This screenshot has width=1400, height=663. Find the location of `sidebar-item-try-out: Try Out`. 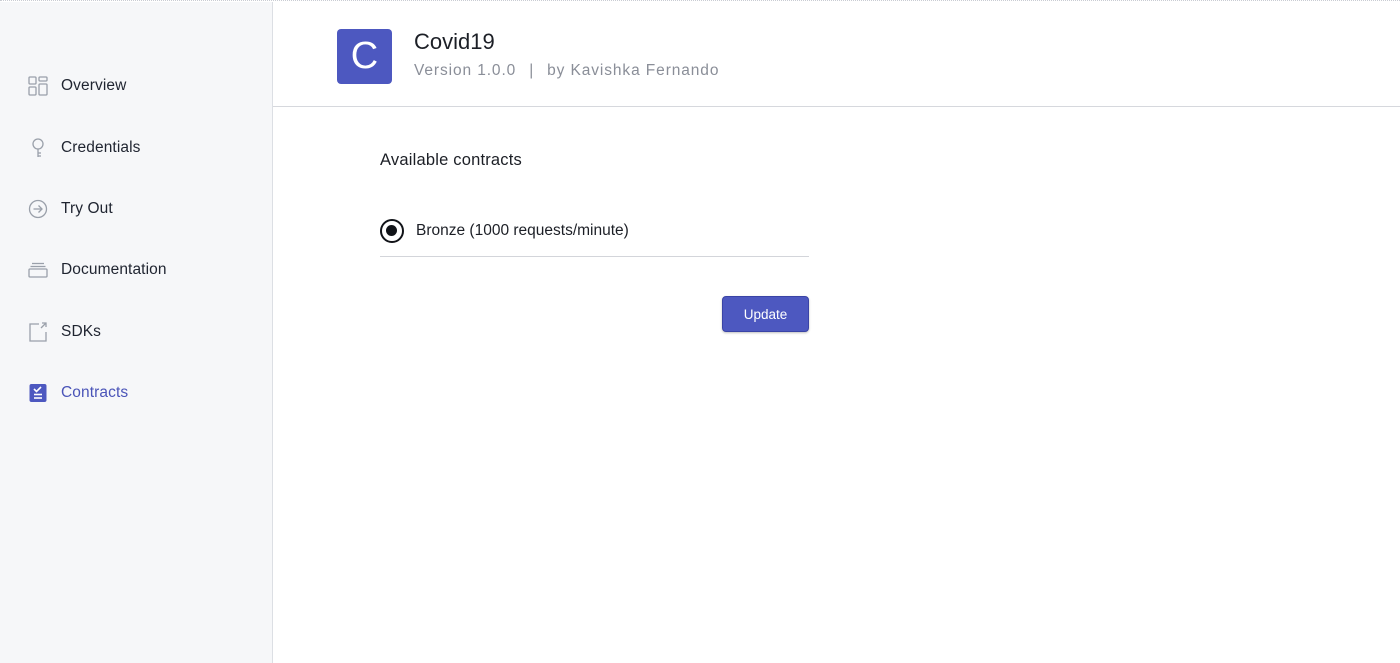

sidebar-item-try-out: Try Out is located at coordinates (136, 209).